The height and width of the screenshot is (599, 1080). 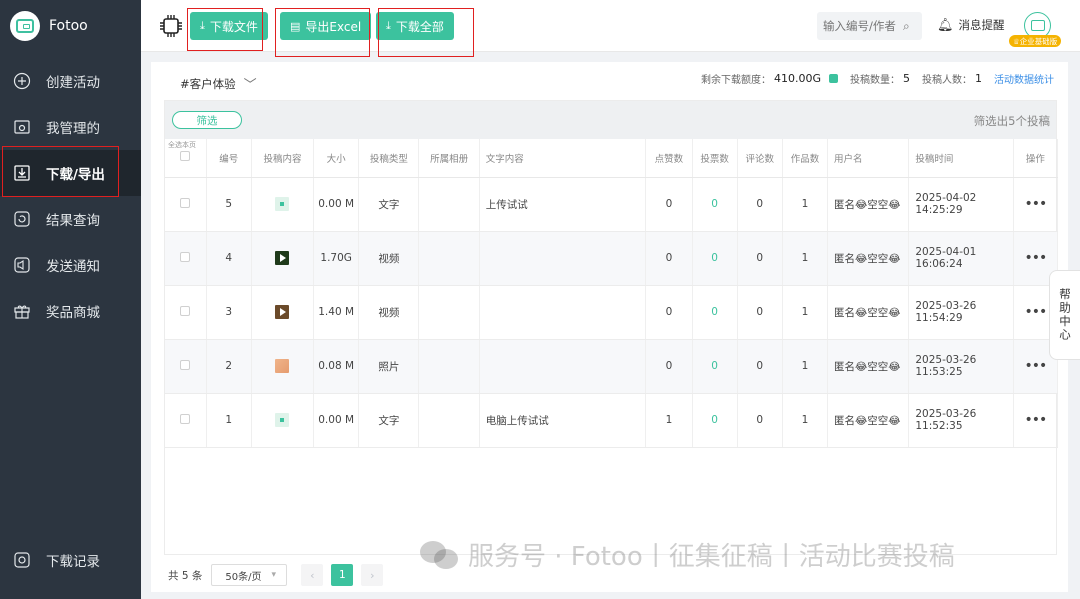 What do you see at coordinates (182, 145) in the screenshot?
I see `select-all-label: 全选本页` at bounding box center [182, 145].